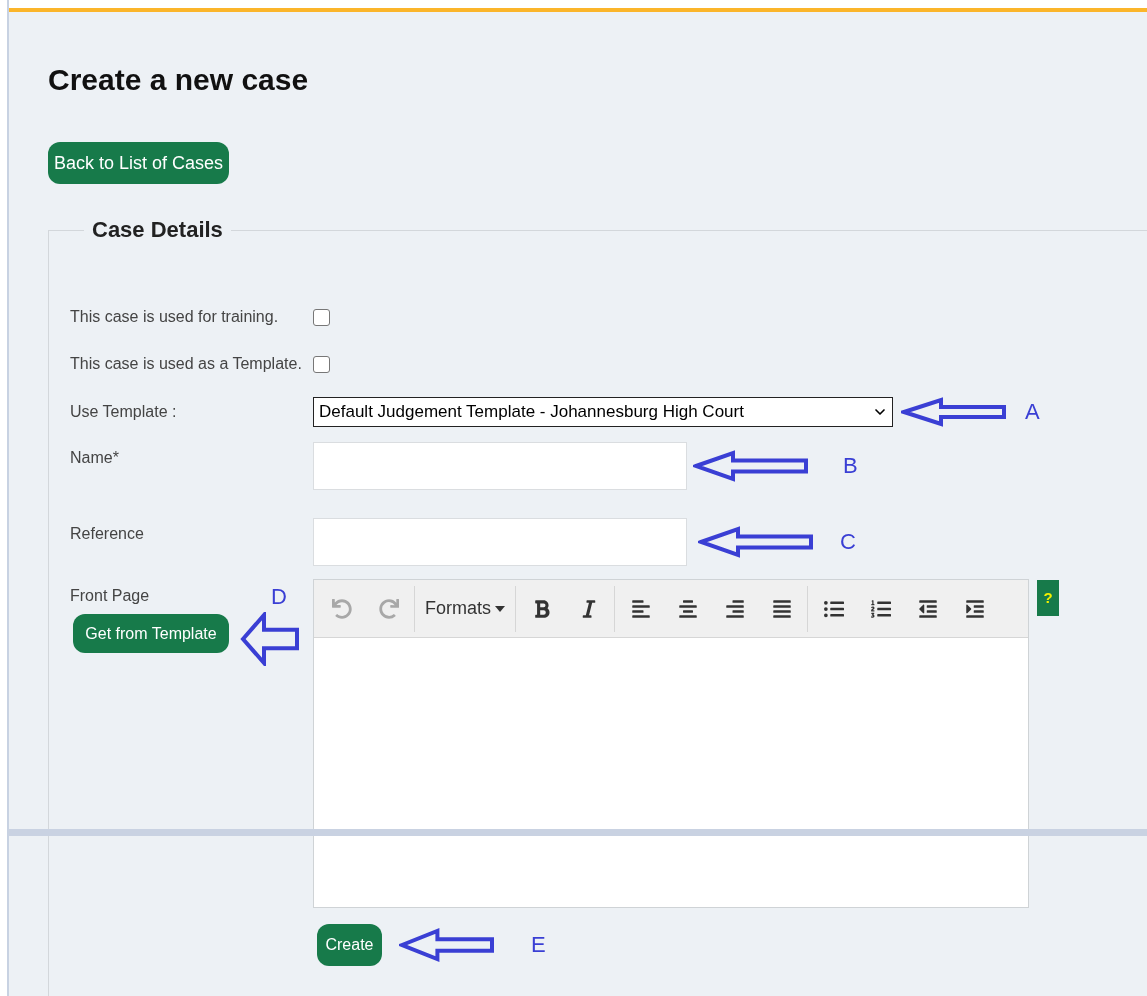 The width and height of the screenshot is (1147, 996). What do you see at coordinates (175, 317) in the screenshot?
I see `checkbox-label: This case is used for training.` at bounding box center [175, 317].